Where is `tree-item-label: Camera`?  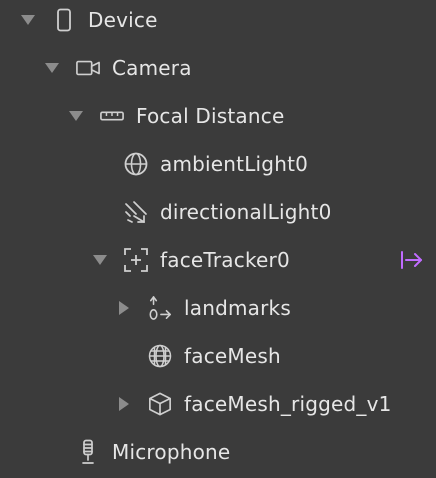
tree-item-label: Camera is located at coordinates (152, 68).